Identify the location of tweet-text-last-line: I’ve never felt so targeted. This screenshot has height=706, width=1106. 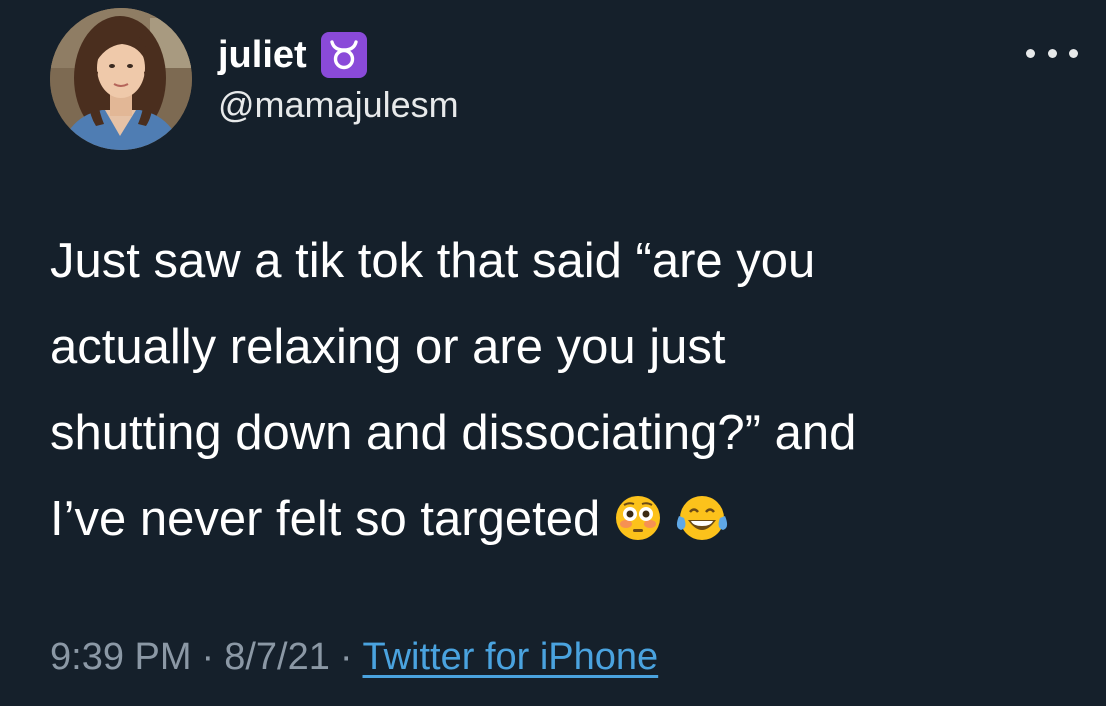
(565, 519).